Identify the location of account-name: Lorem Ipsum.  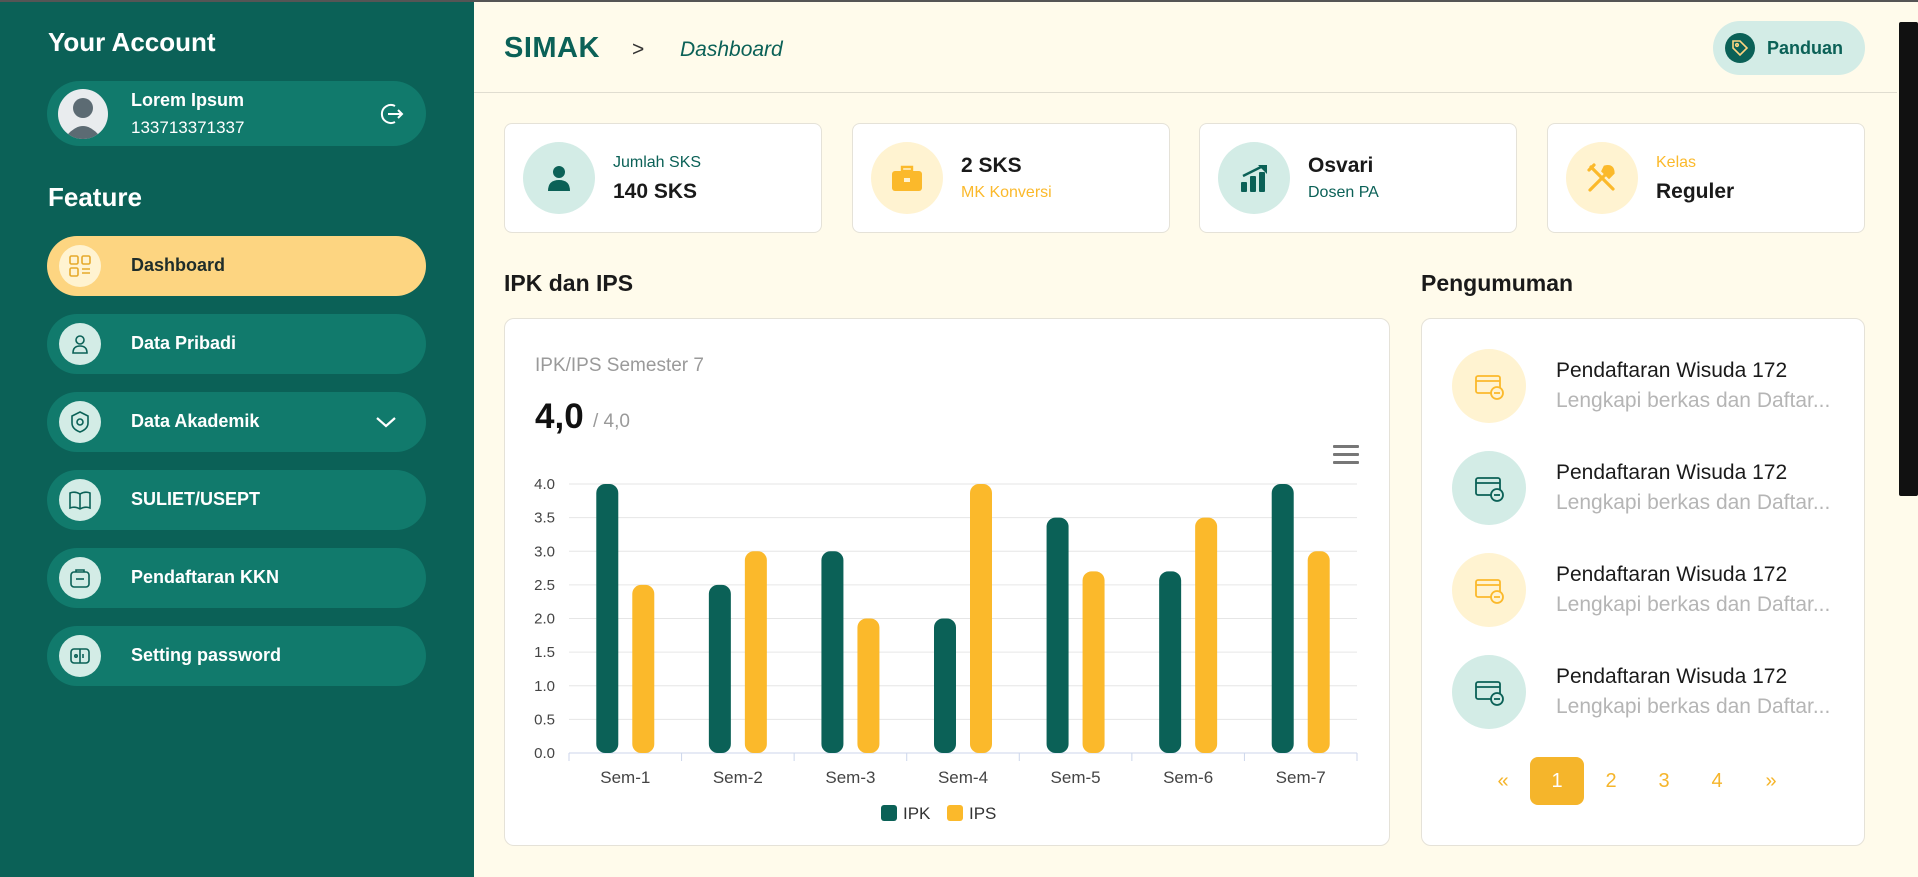
(188, 100).